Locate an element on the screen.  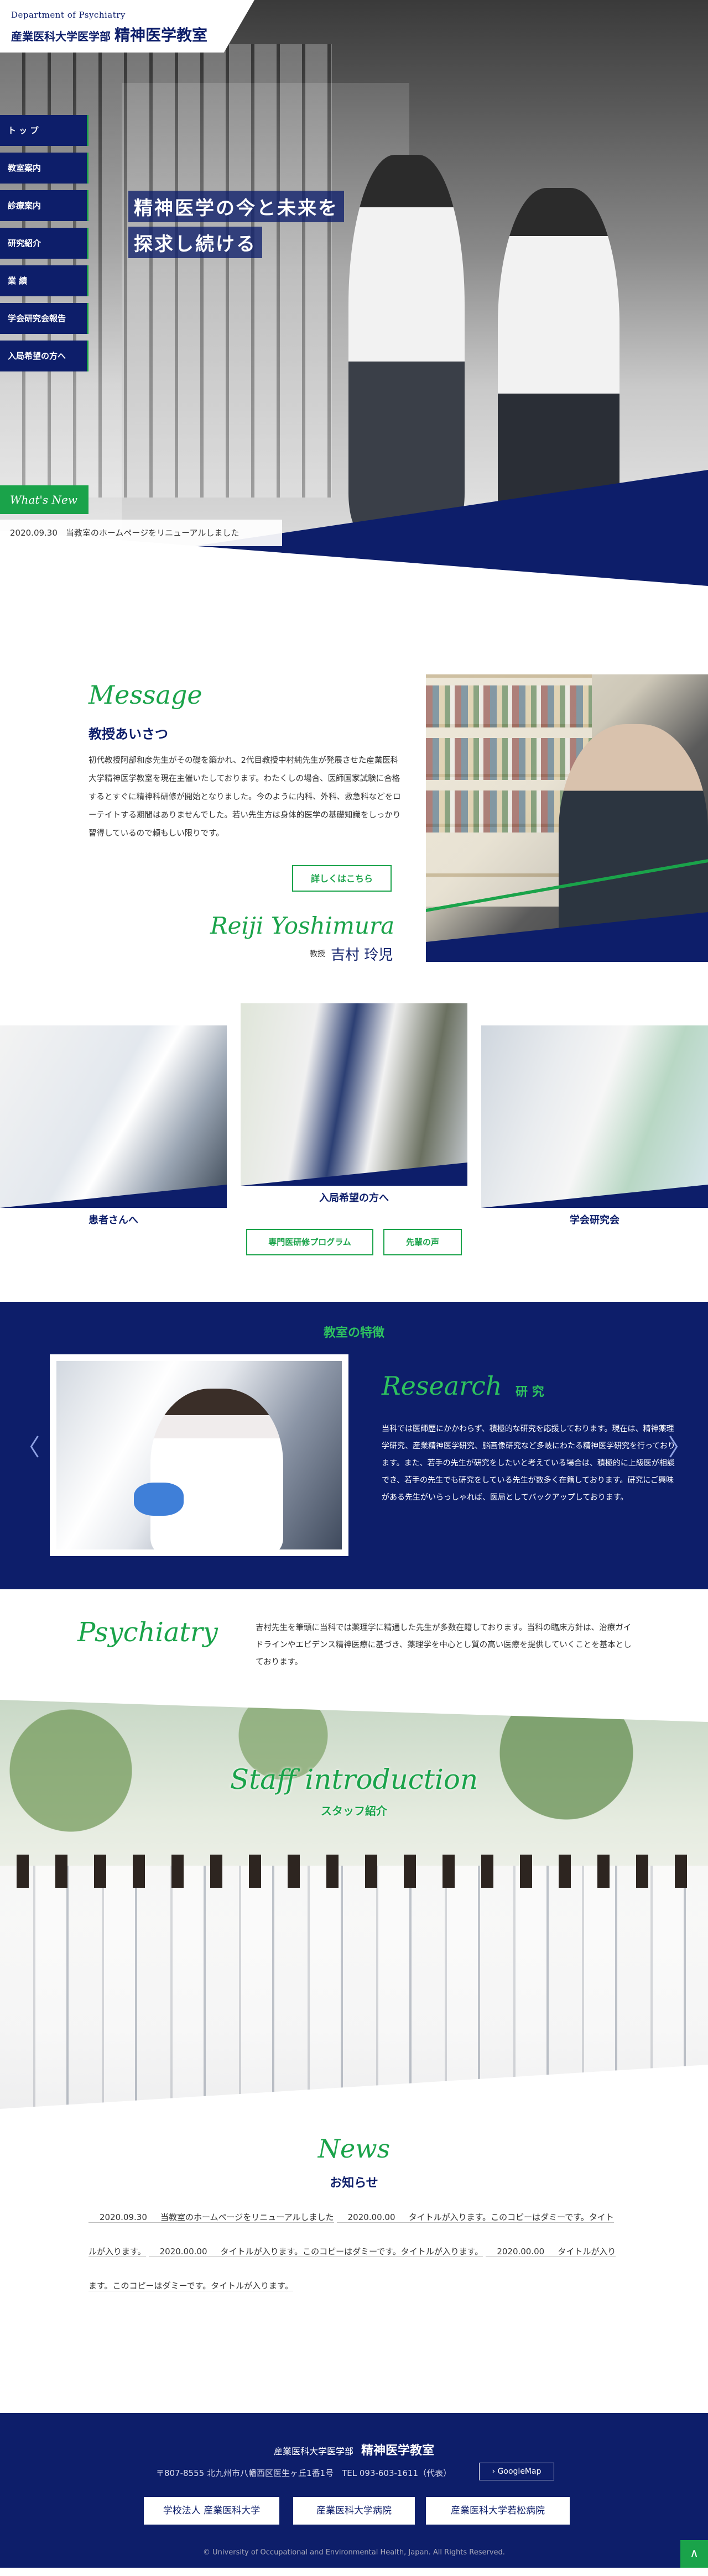
news-text: 当教室のホームページをリニューアルしました is located at coordinates (247, 2217).